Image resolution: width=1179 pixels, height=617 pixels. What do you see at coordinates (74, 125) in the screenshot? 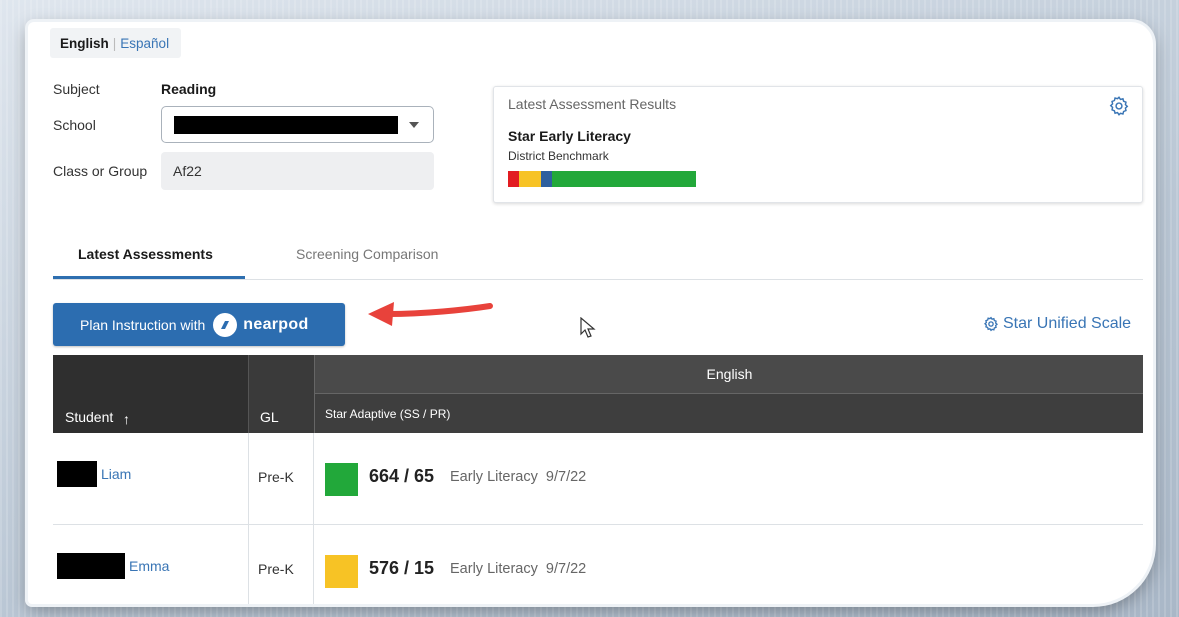
I see `school-label: School` at bounding box center [74, 125].